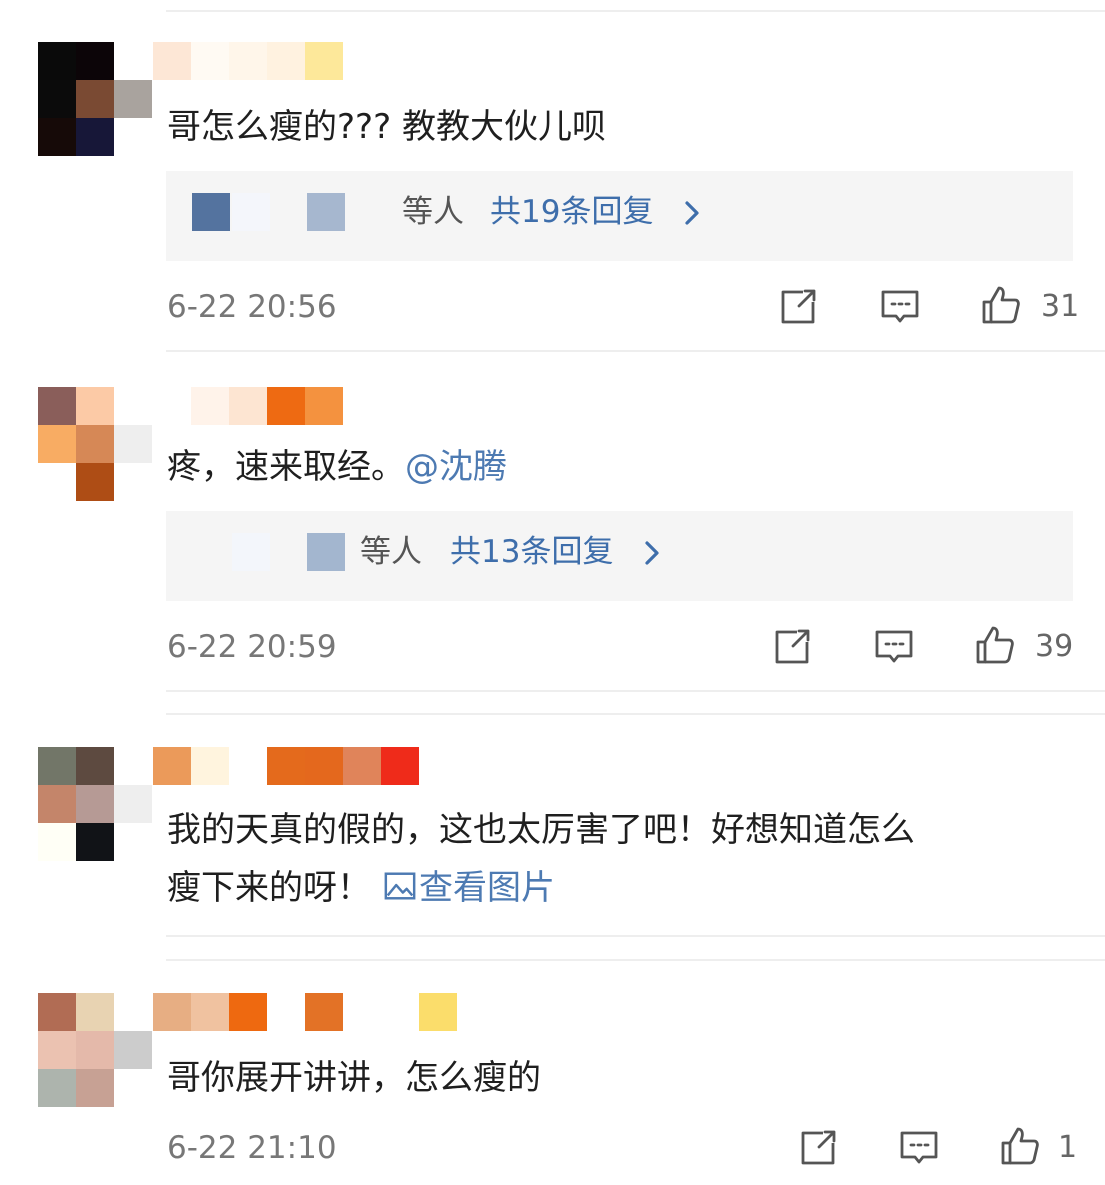 Image resolution: width=1105 pixels, height=1185 pixels. I want to click on comment-text: 疼，速来取经。@沈腾, so click(337, 467).